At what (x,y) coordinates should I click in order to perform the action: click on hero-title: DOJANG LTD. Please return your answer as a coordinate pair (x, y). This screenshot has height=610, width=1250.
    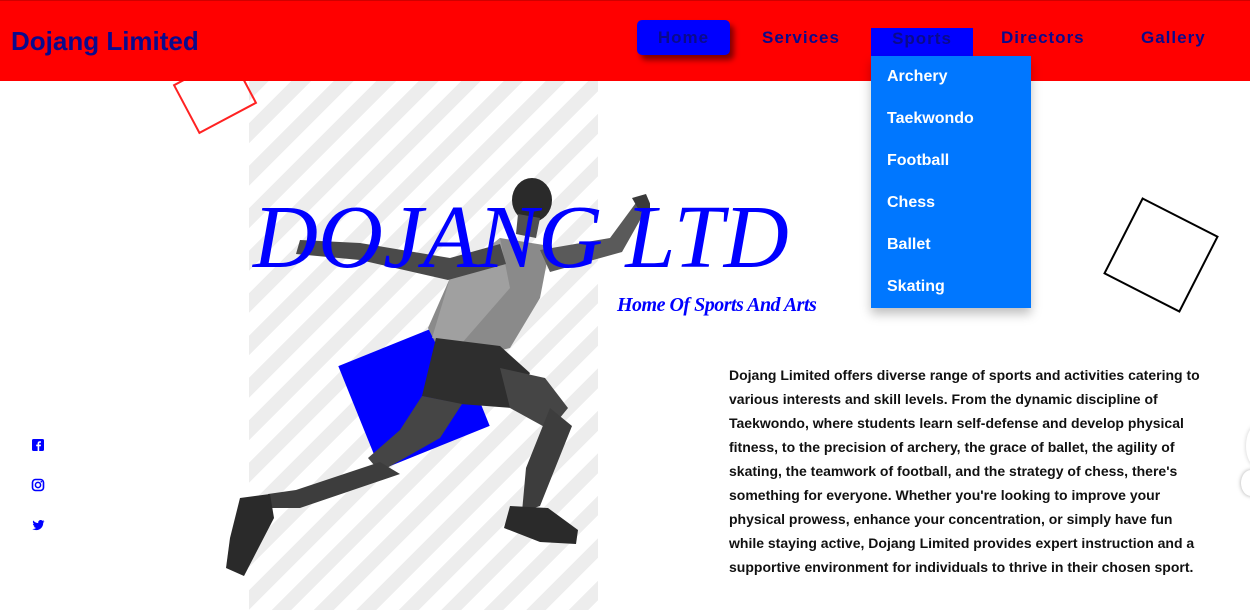
    Looking at the image, I should click on (521, 237).